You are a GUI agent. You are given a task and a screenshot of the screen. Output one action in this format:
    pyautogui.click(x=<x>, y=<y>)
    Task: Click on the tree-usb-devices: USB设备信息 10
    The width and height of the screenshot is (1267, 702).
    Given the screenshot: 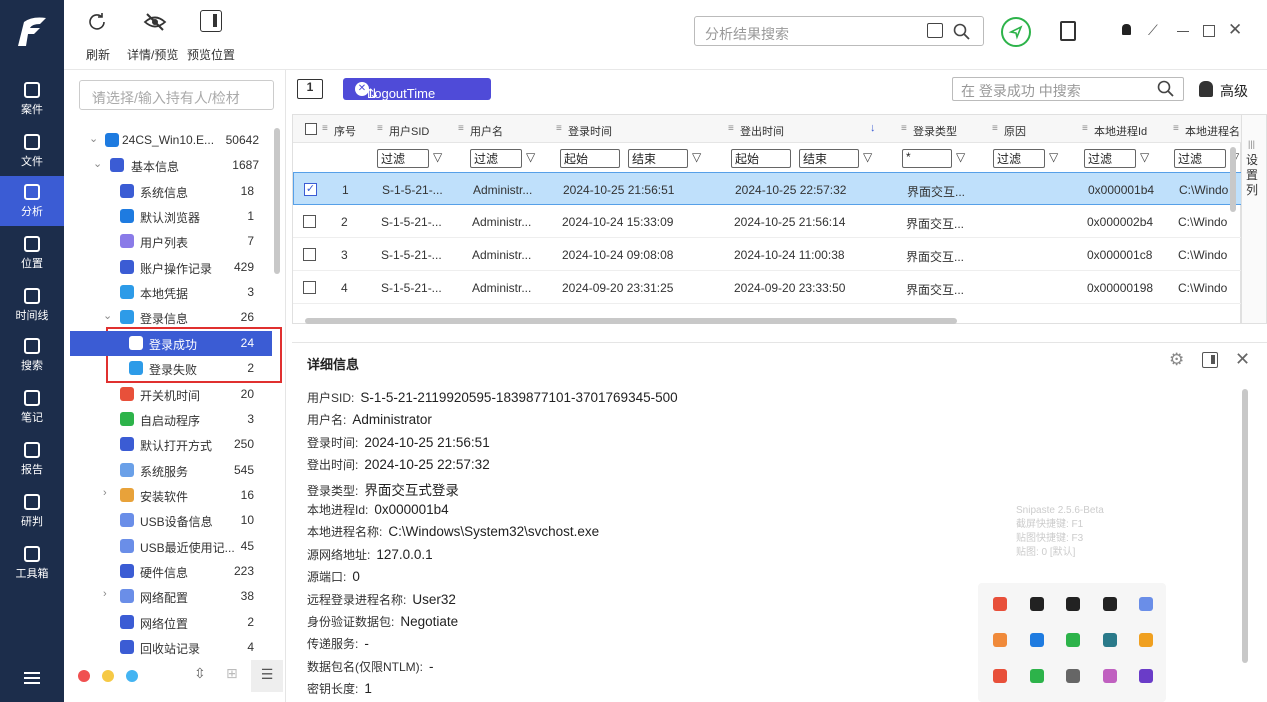 What is the action you would take?
    pyautogui.click(x=171, y=520)
    